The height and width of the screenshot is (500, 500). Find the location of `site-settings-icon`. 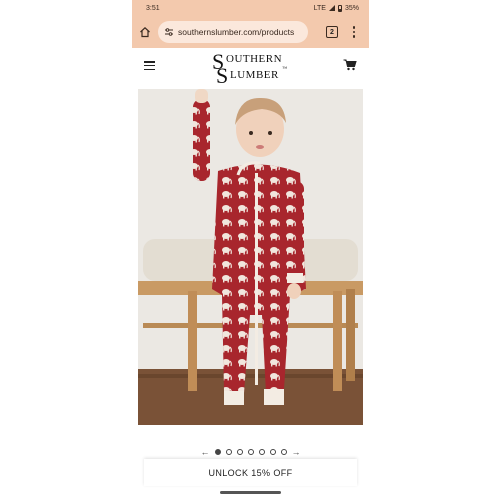

site-settings-icon is located at coordinates (169, 32).